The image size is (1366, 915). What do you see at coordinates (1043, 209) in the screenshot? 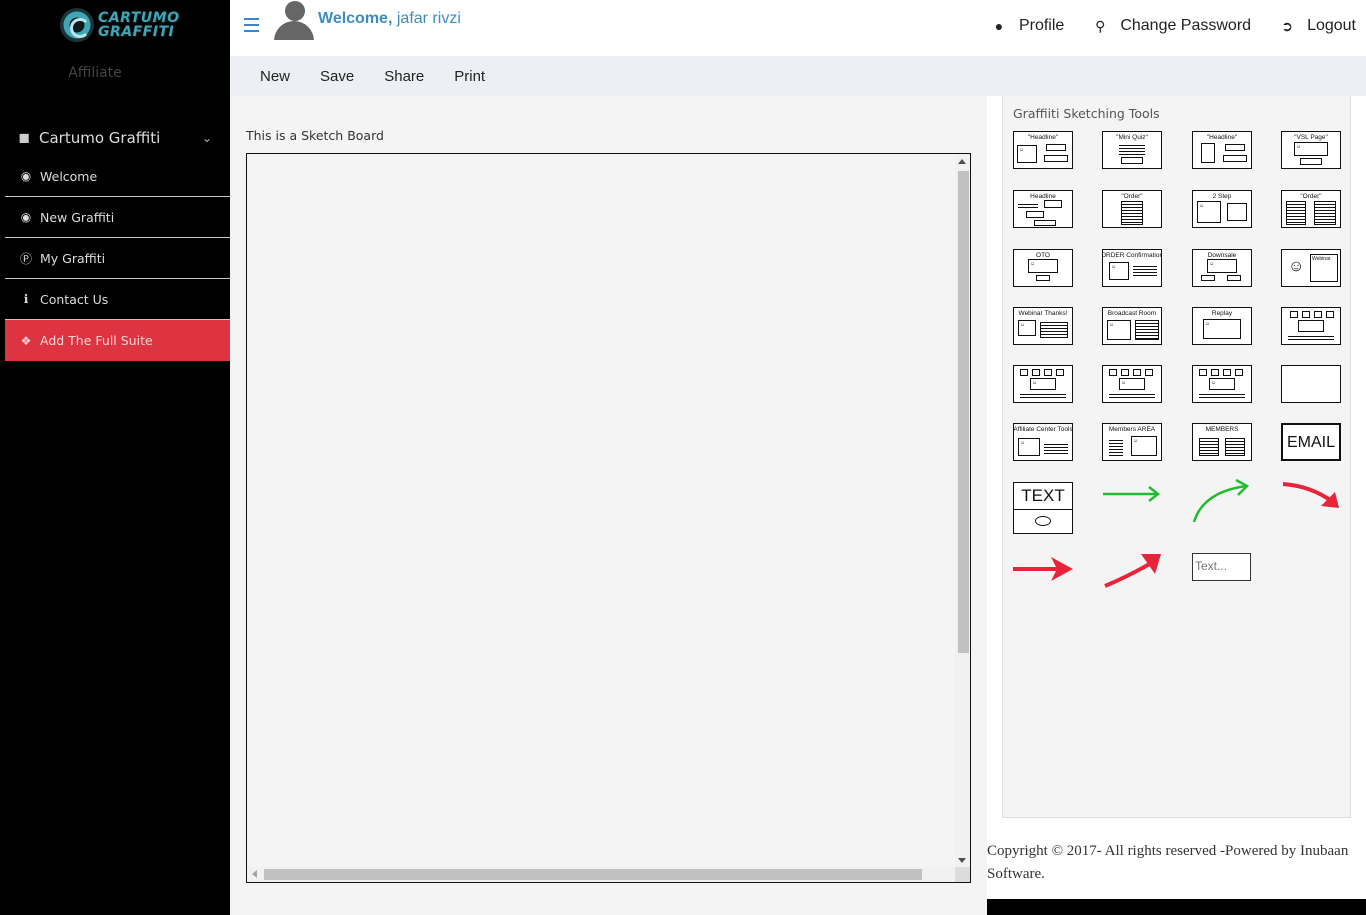
I see `tool-headline-subheadline: Headline` at bounding box center [1043, 209].